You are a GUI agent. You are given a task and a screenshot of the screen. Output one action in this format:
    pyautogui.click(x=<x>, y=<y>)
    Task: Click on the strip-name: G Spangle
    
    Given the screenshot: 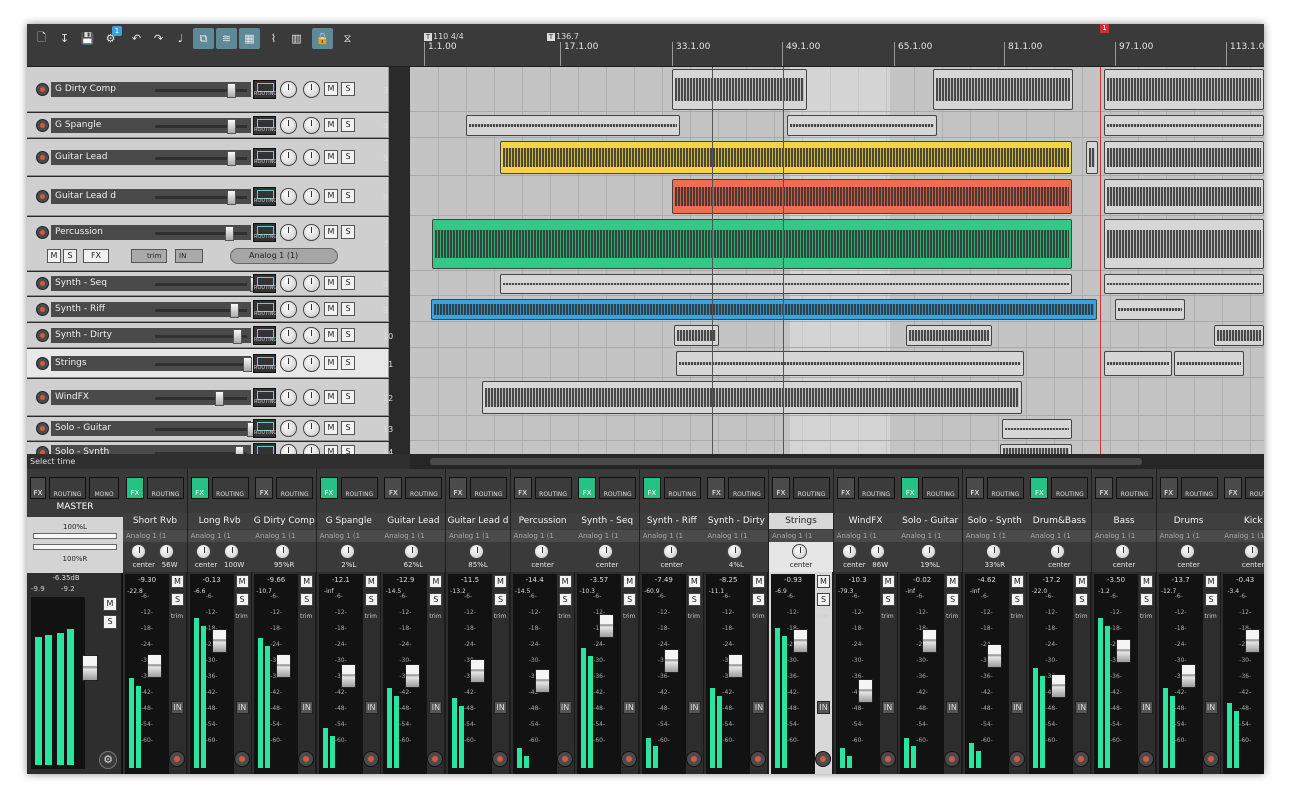 What is the action you would take?
    pyautogui.click(x=348, y=521)
    